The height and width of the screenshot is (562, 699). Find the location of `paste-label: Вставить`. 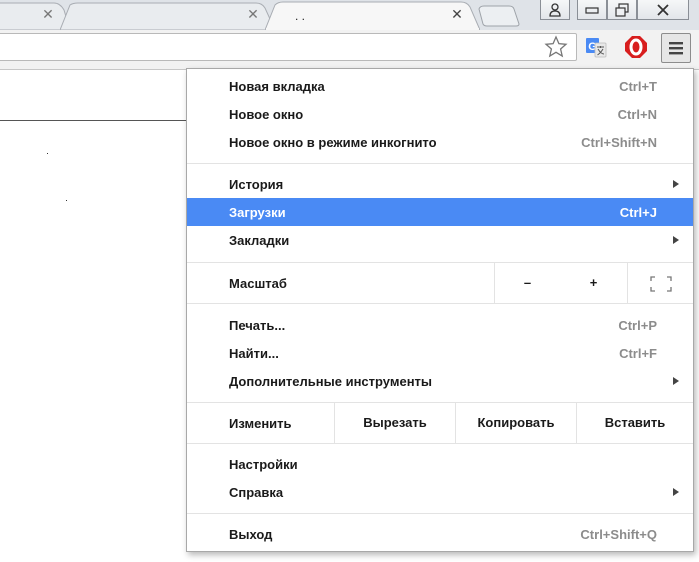

paste-label: Вставить is located at coordinates (635, 422).